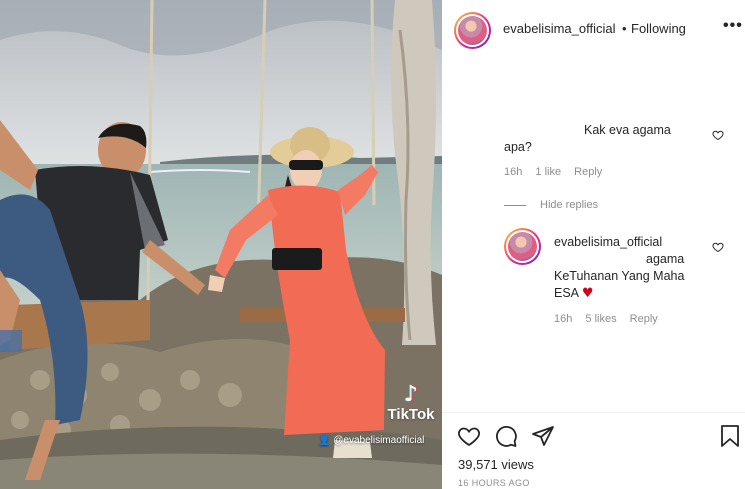 This screenshot has width=745, height=489. Describe the element at coordinates (644, 319) in the screenshot. I see `reply-reply-button: Reply` at that location.